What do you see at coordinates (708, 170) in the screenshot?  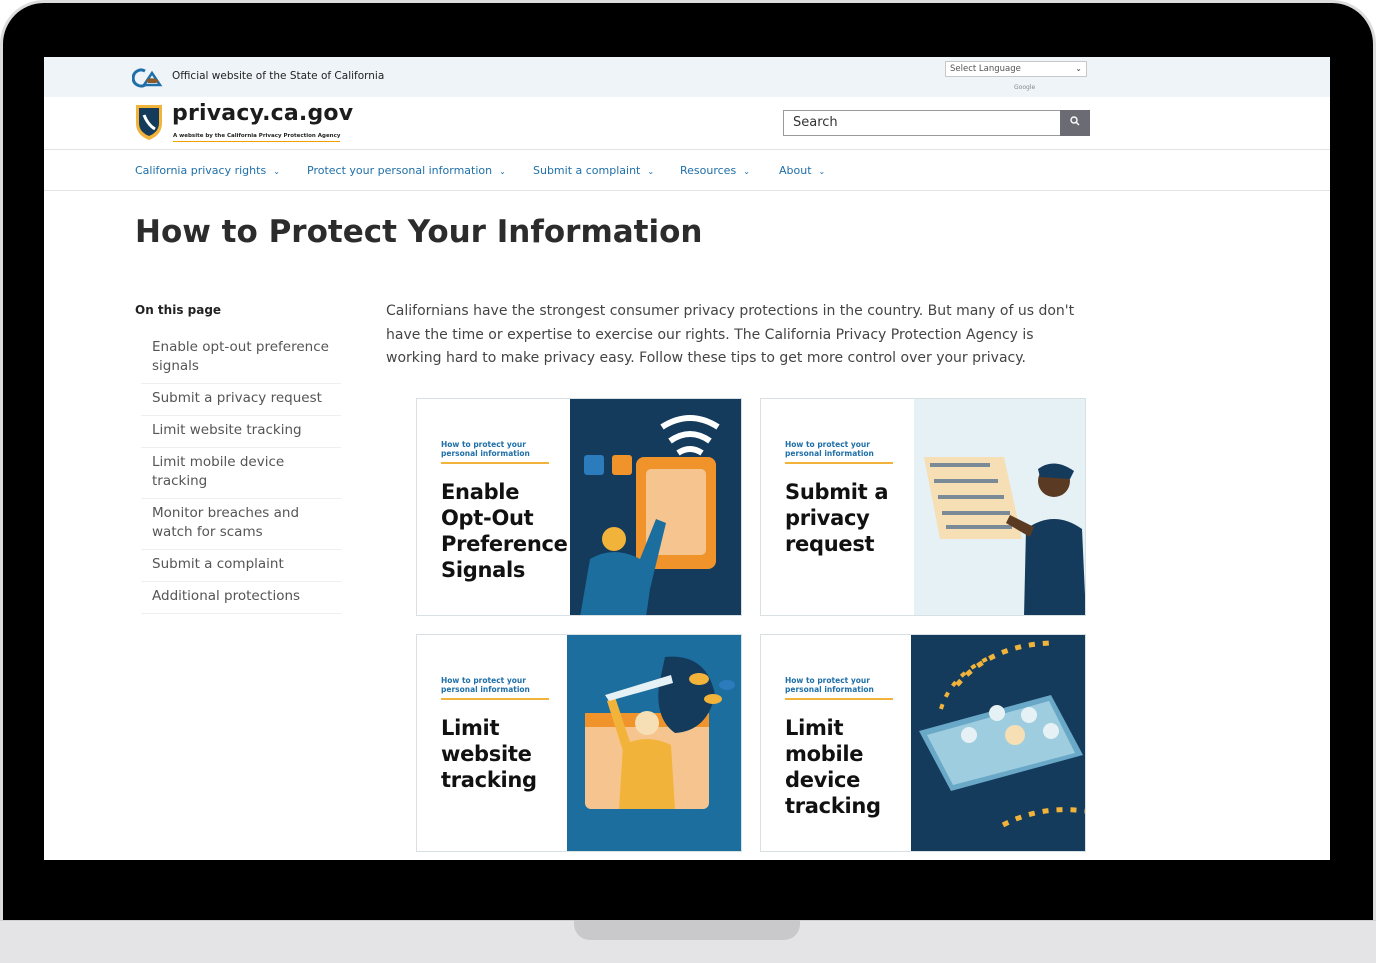 I see `nav-item-label: Resources` at bounding box center [708, 170].